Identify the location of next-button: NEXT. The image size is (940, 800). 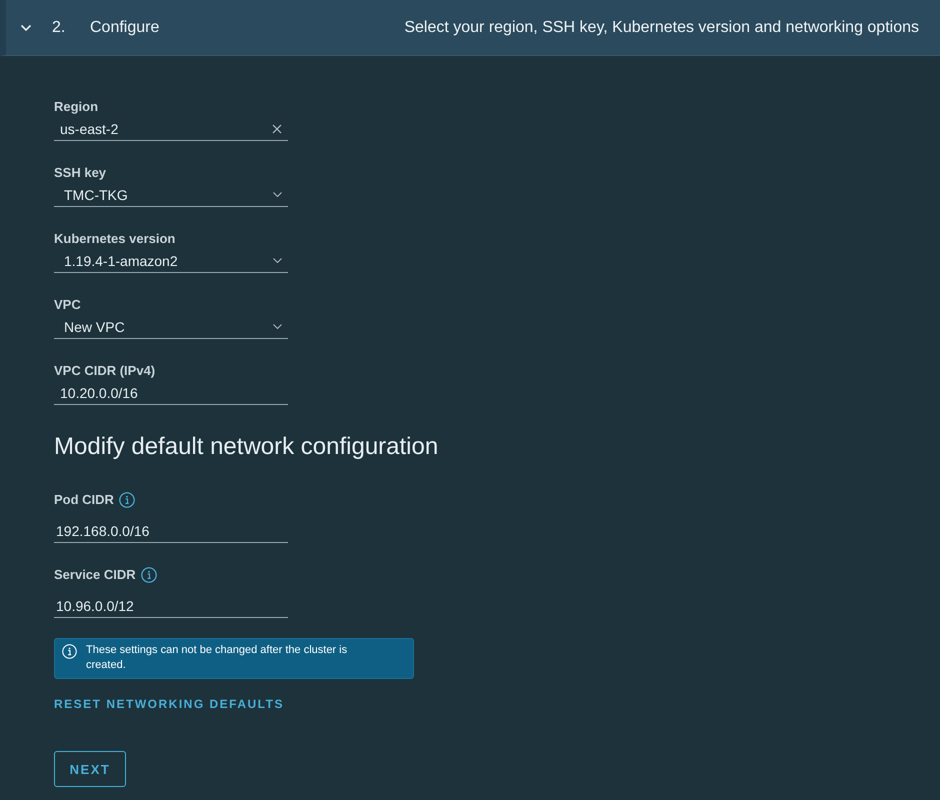
(90, 769).